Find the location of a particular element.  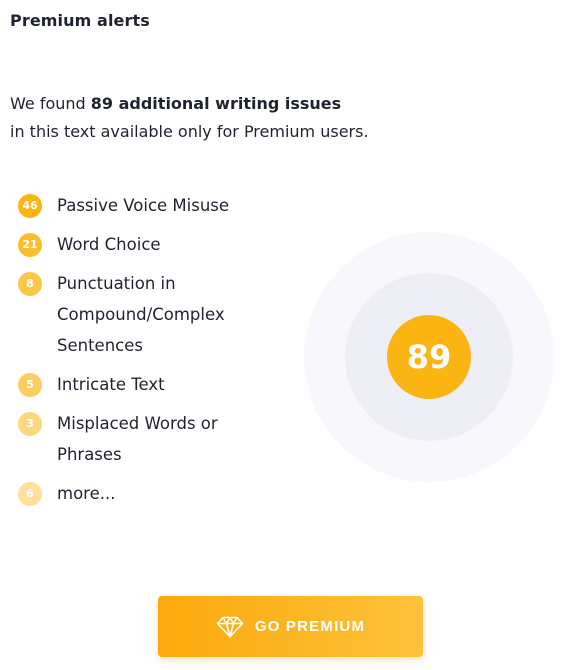

issue-count-badge: 5 is located at coordinates (30, 385).